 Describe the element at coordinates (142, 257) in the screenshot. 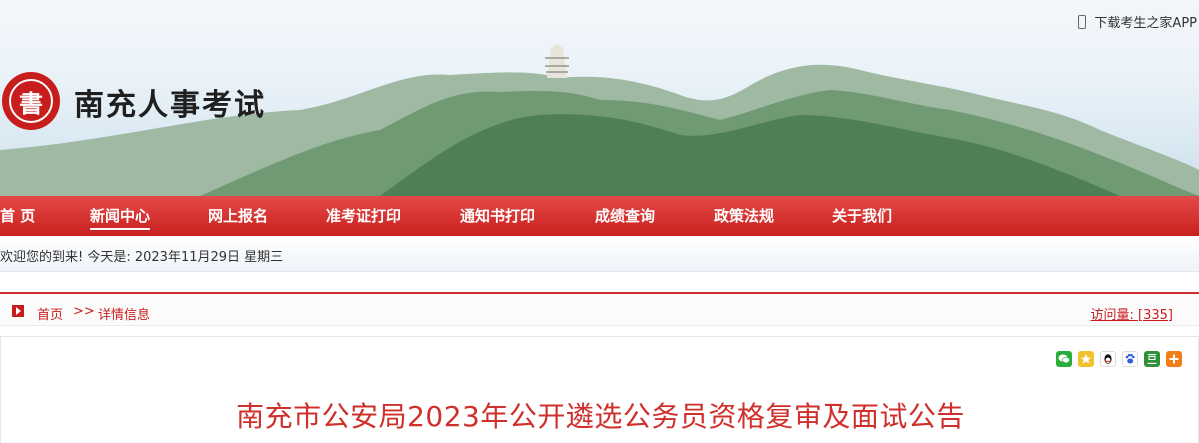

I see `welcome-text: 欢迎您的到来! 今天是: 2023年11月29日 星期三` at that location.